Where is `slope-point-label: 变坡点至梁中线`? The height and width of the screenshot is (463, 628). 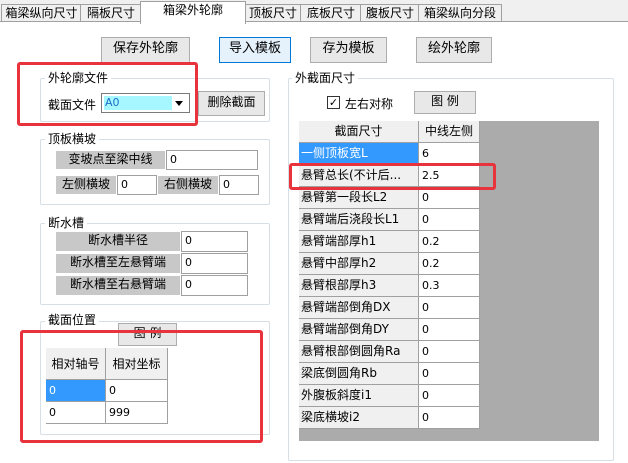 slope-point-label: 变坡点至梁中线 is located at coordinates (110, 160).